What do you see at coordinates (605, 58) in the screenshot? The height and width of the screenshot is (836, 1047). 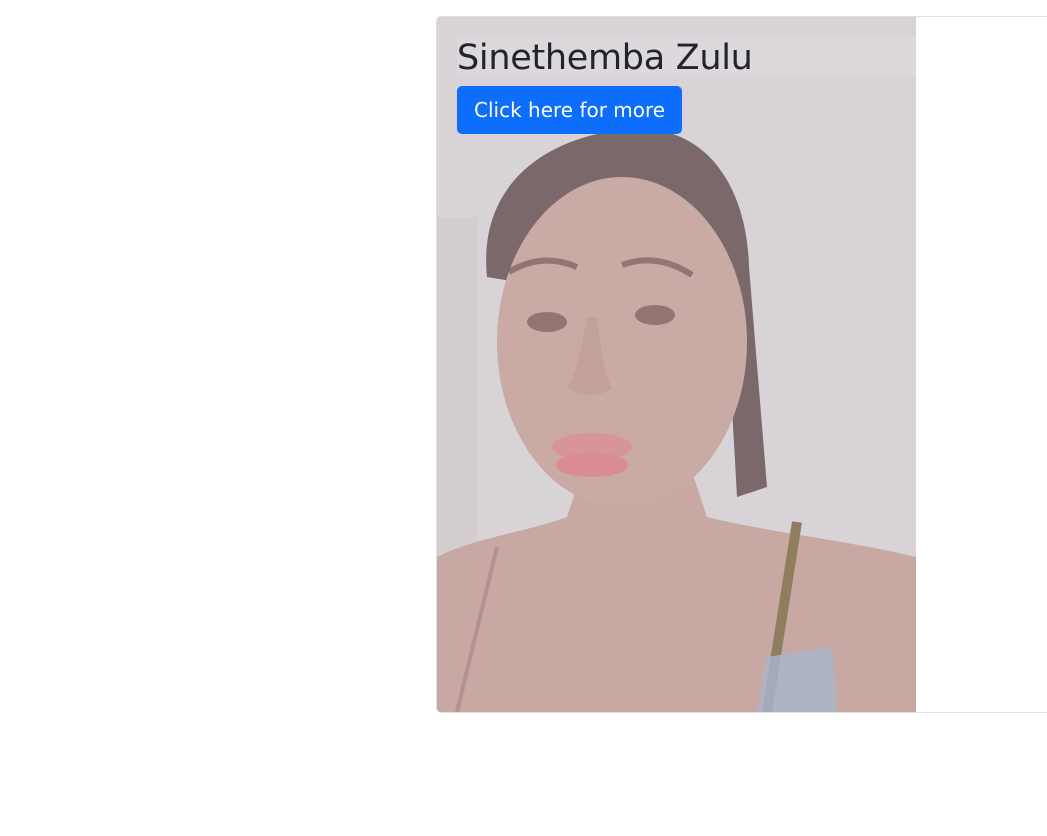 I see `card-title: Sinethemba Zulu` at bounding box center [605, 58].